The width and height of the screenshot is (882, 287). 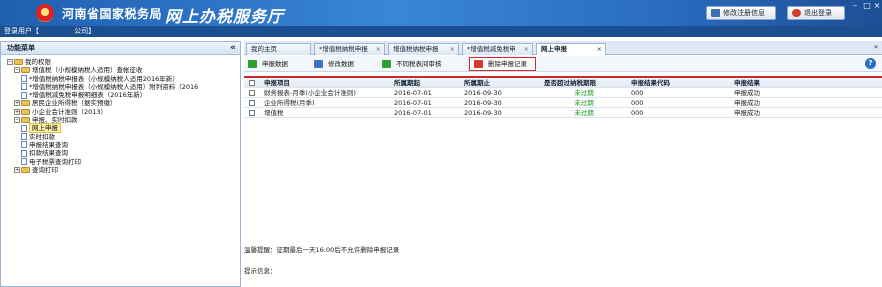 What do you see at coordinates (278, 49) in the screenshot?
I see `tab: 我的主页` at bounding box center [278, 49].